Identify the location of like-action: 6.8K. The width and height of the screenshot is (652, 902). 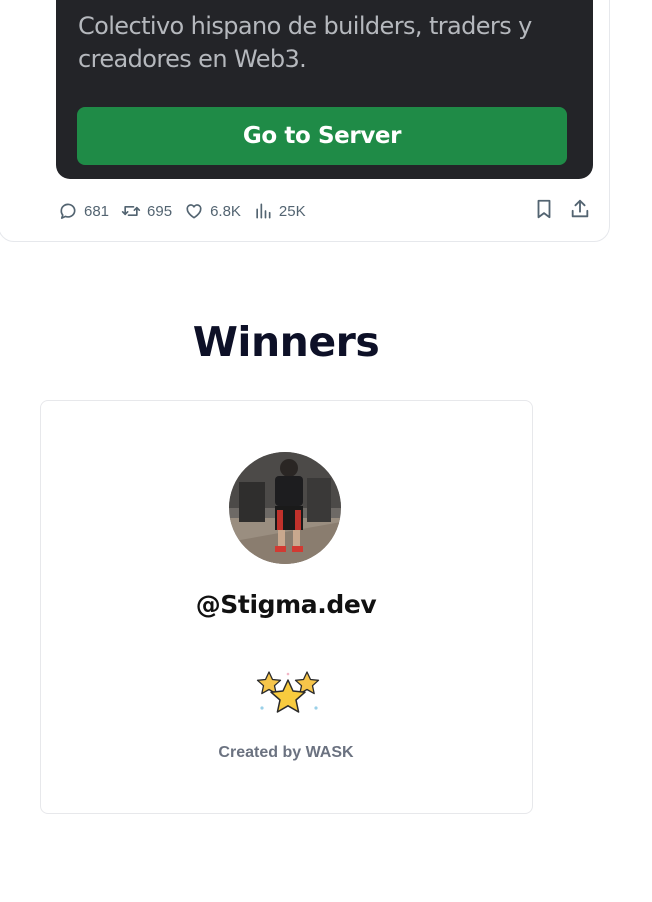
(212, 211).